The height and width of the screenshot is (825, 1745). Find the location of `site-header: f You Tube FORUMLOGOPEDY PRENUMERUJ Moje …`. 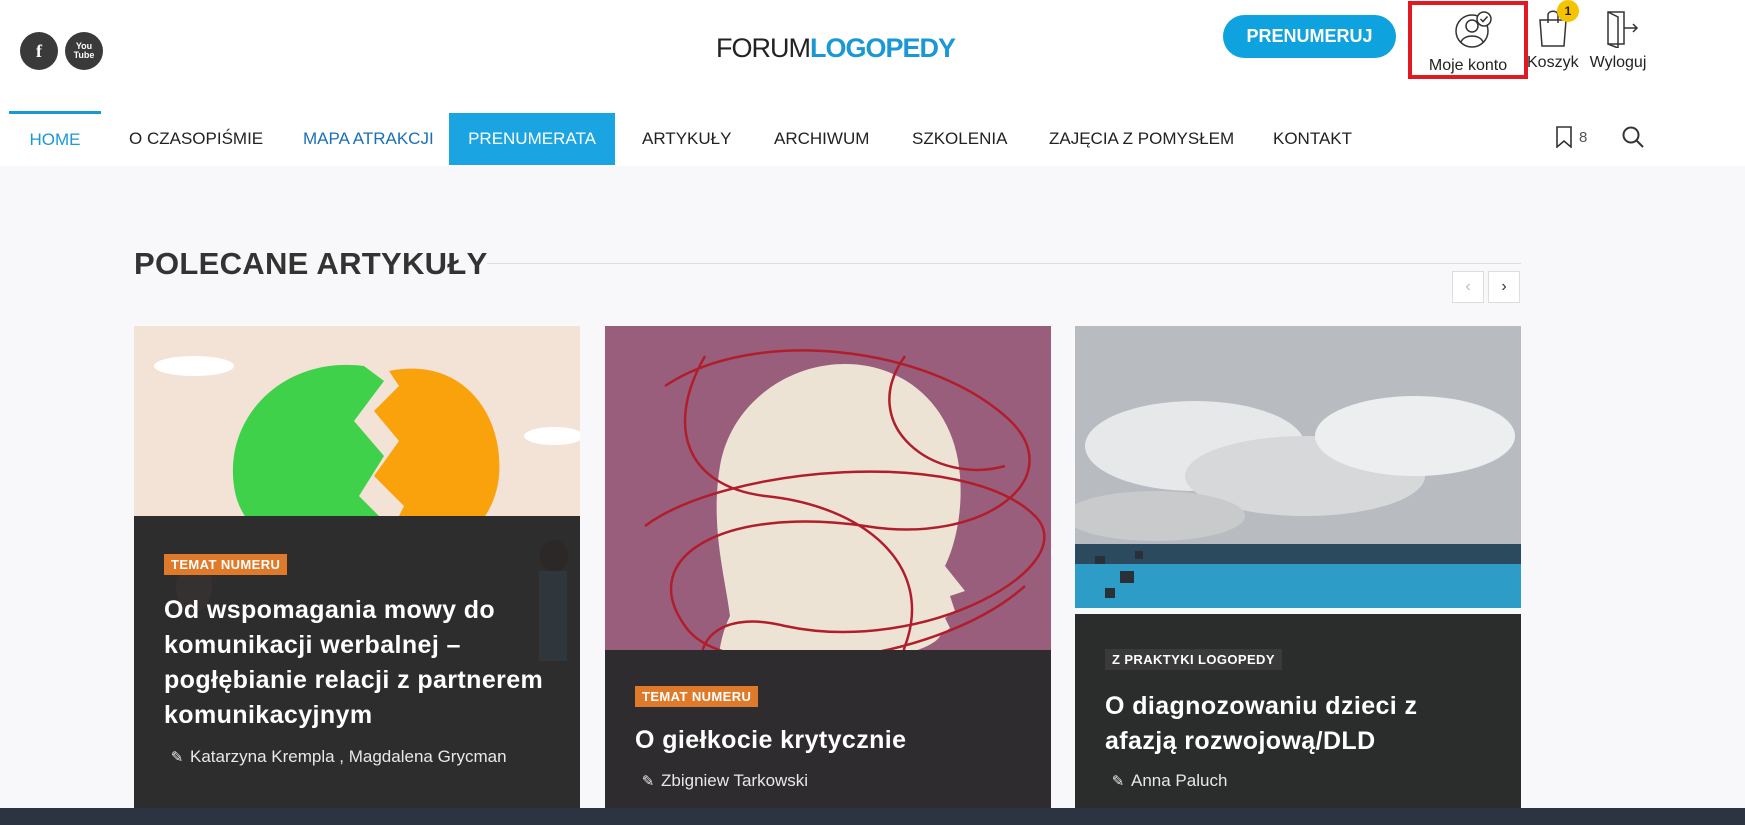

site-header: f You Tube FORUMLOGOPEDY PRENUMERUJ Moje … is located at coordinates (872, 55).